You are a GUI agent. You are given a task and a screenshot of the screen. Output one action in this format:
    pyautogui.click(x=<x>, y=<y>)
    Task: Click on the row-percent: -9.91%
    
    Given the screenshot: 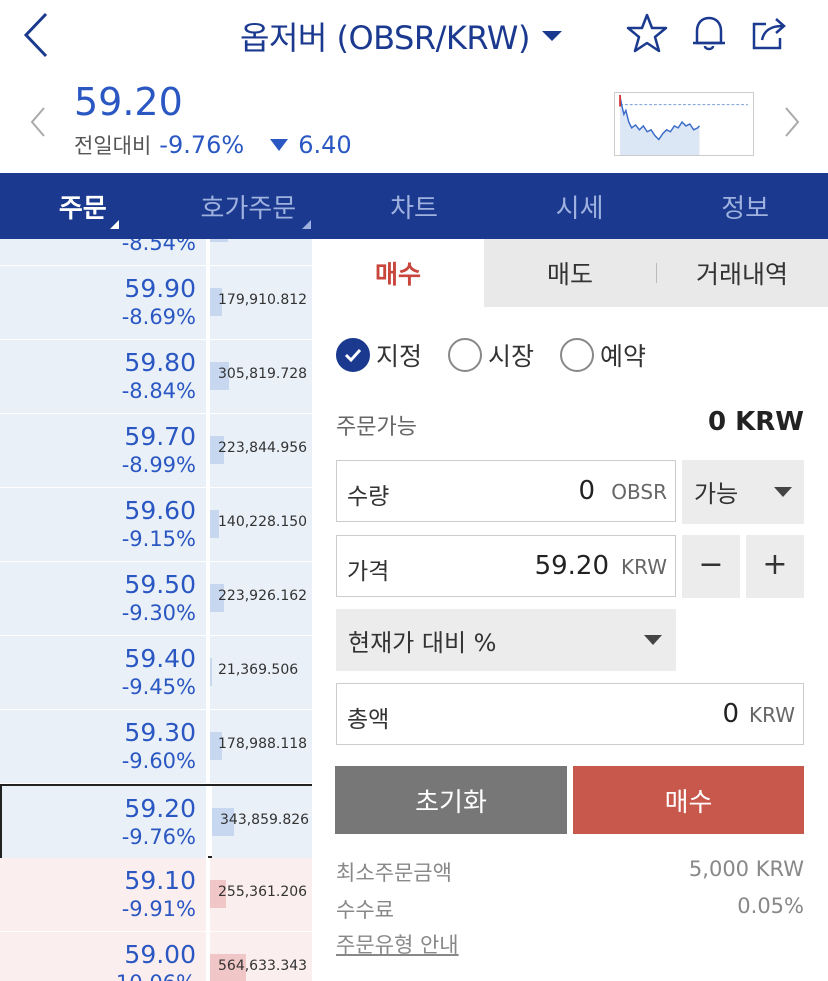 What is the action you would take?
    pyautogui.click(x=158, y=909)
    